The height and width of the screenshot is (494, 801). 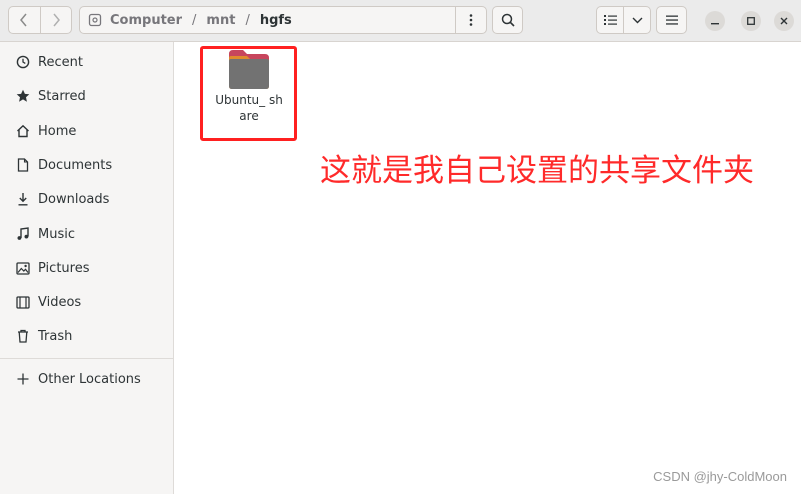 I want to click on sidebar-item-other-locations: Other Locations, so click(x=87, y=379).